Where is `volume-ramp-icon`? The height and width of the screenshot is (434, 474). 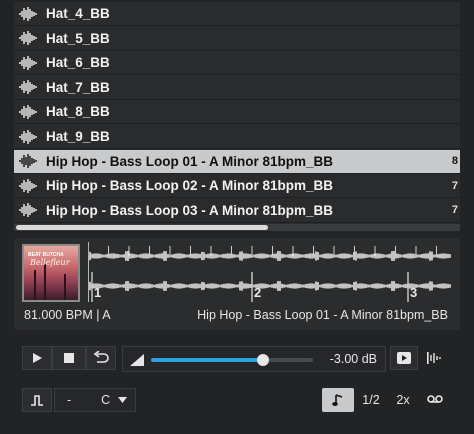 volume-ramp-icon is located at coordinates (137, 360).